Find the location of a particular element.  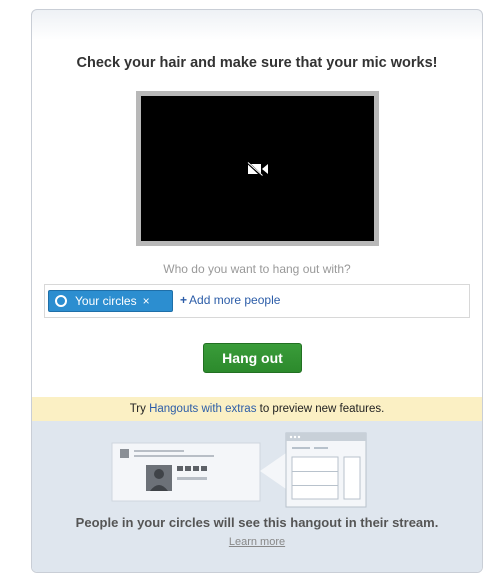

invite-question: Who do you want to hang out with? is located at coordinates (257, 269).